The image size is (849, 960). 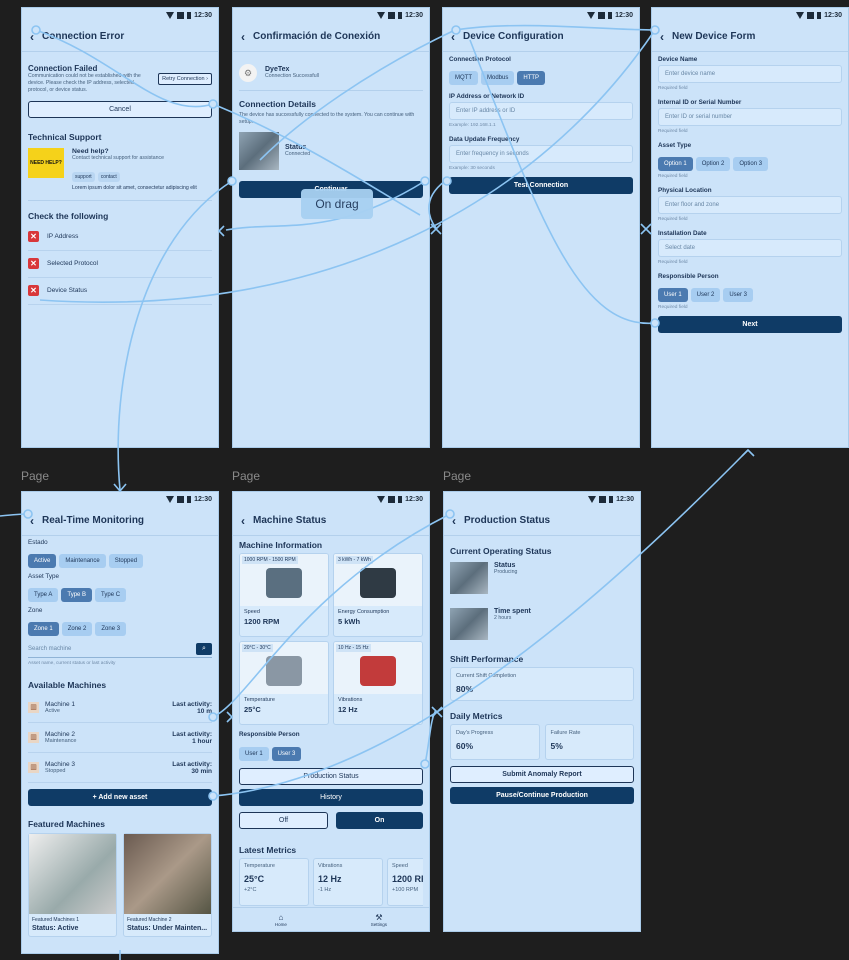 I want to click on machine-status: Active, so click(x=52, y=711).